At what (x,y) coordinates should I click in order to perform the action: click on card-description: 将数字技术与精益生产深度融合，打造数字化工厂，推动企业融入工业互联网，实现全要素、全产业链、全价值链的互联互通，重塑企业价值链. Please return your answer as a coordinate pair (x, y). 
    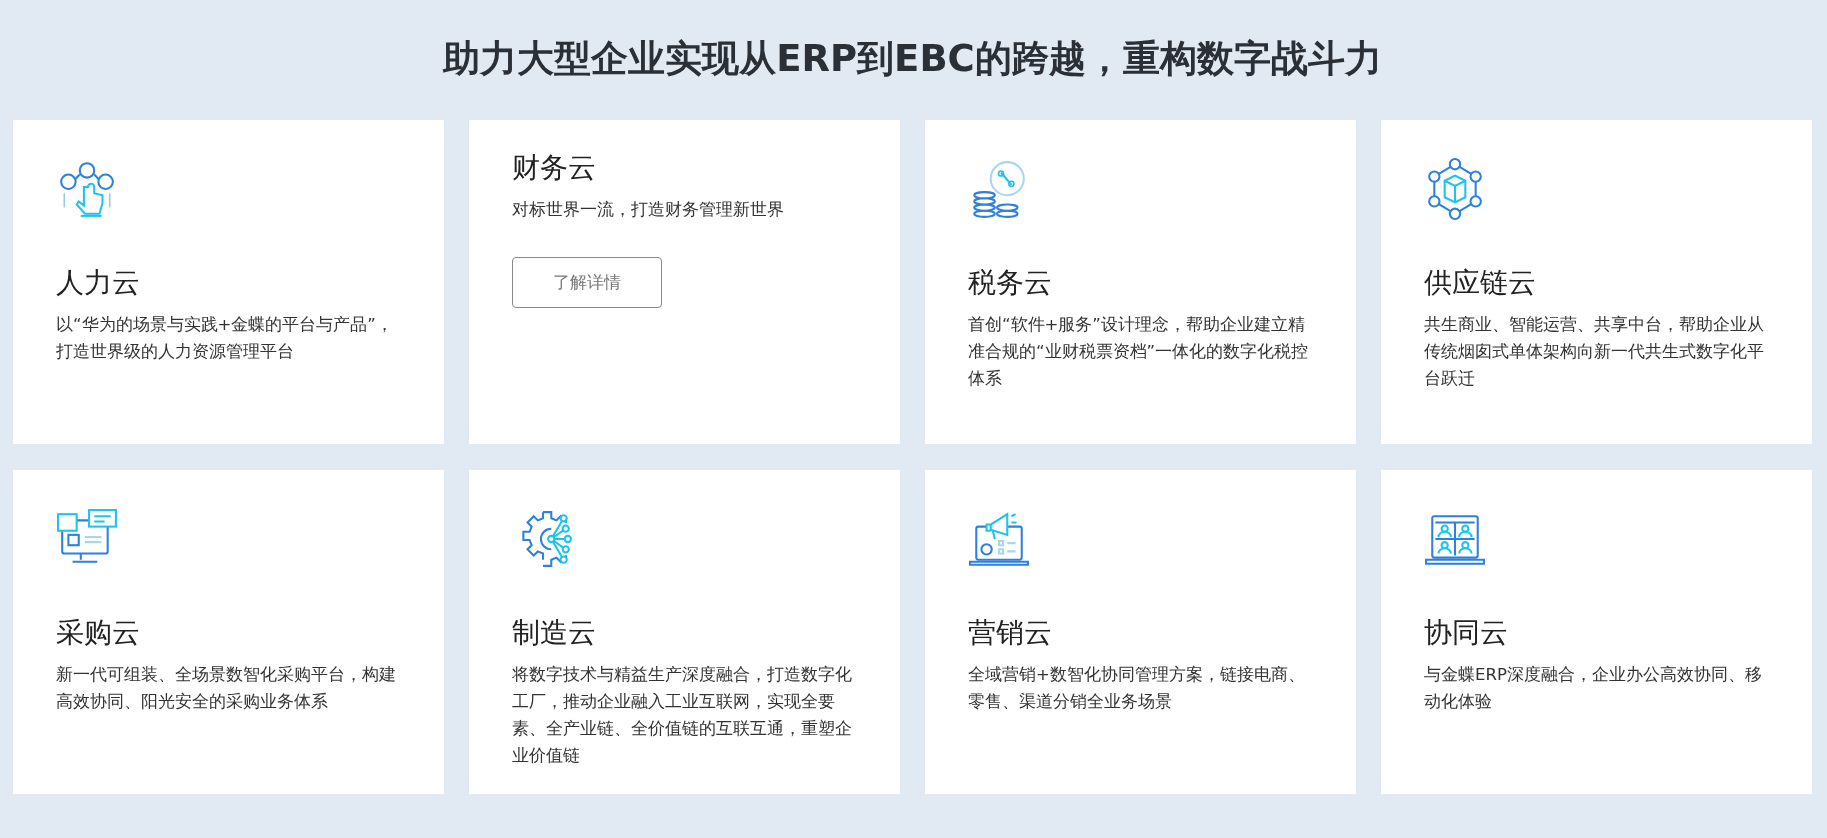
    Looking at the image, I should click on (682, 715).